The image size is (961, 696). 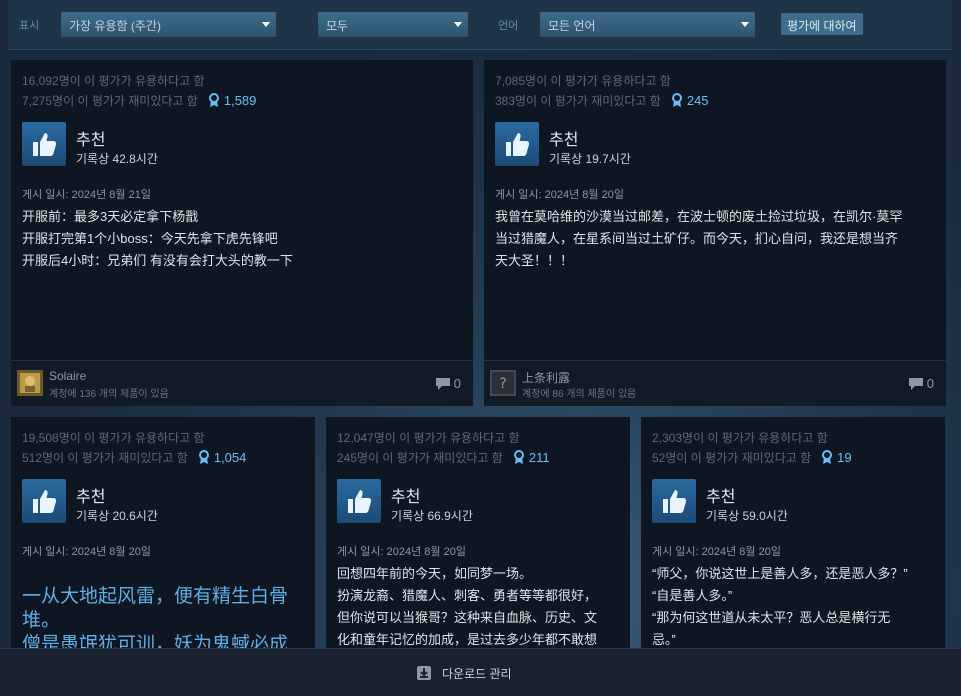 I want to click on type-dropdown: 모두, so click(x=393, y=24).